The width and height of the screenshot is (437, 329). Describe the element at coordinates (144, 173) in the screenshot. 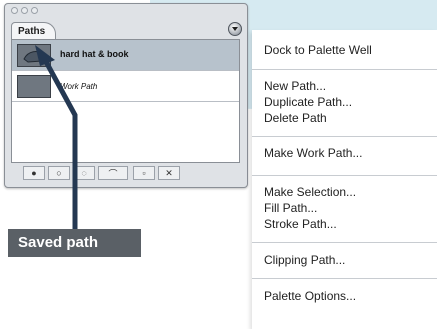

I see `new-path-icon: ▫` at that location.